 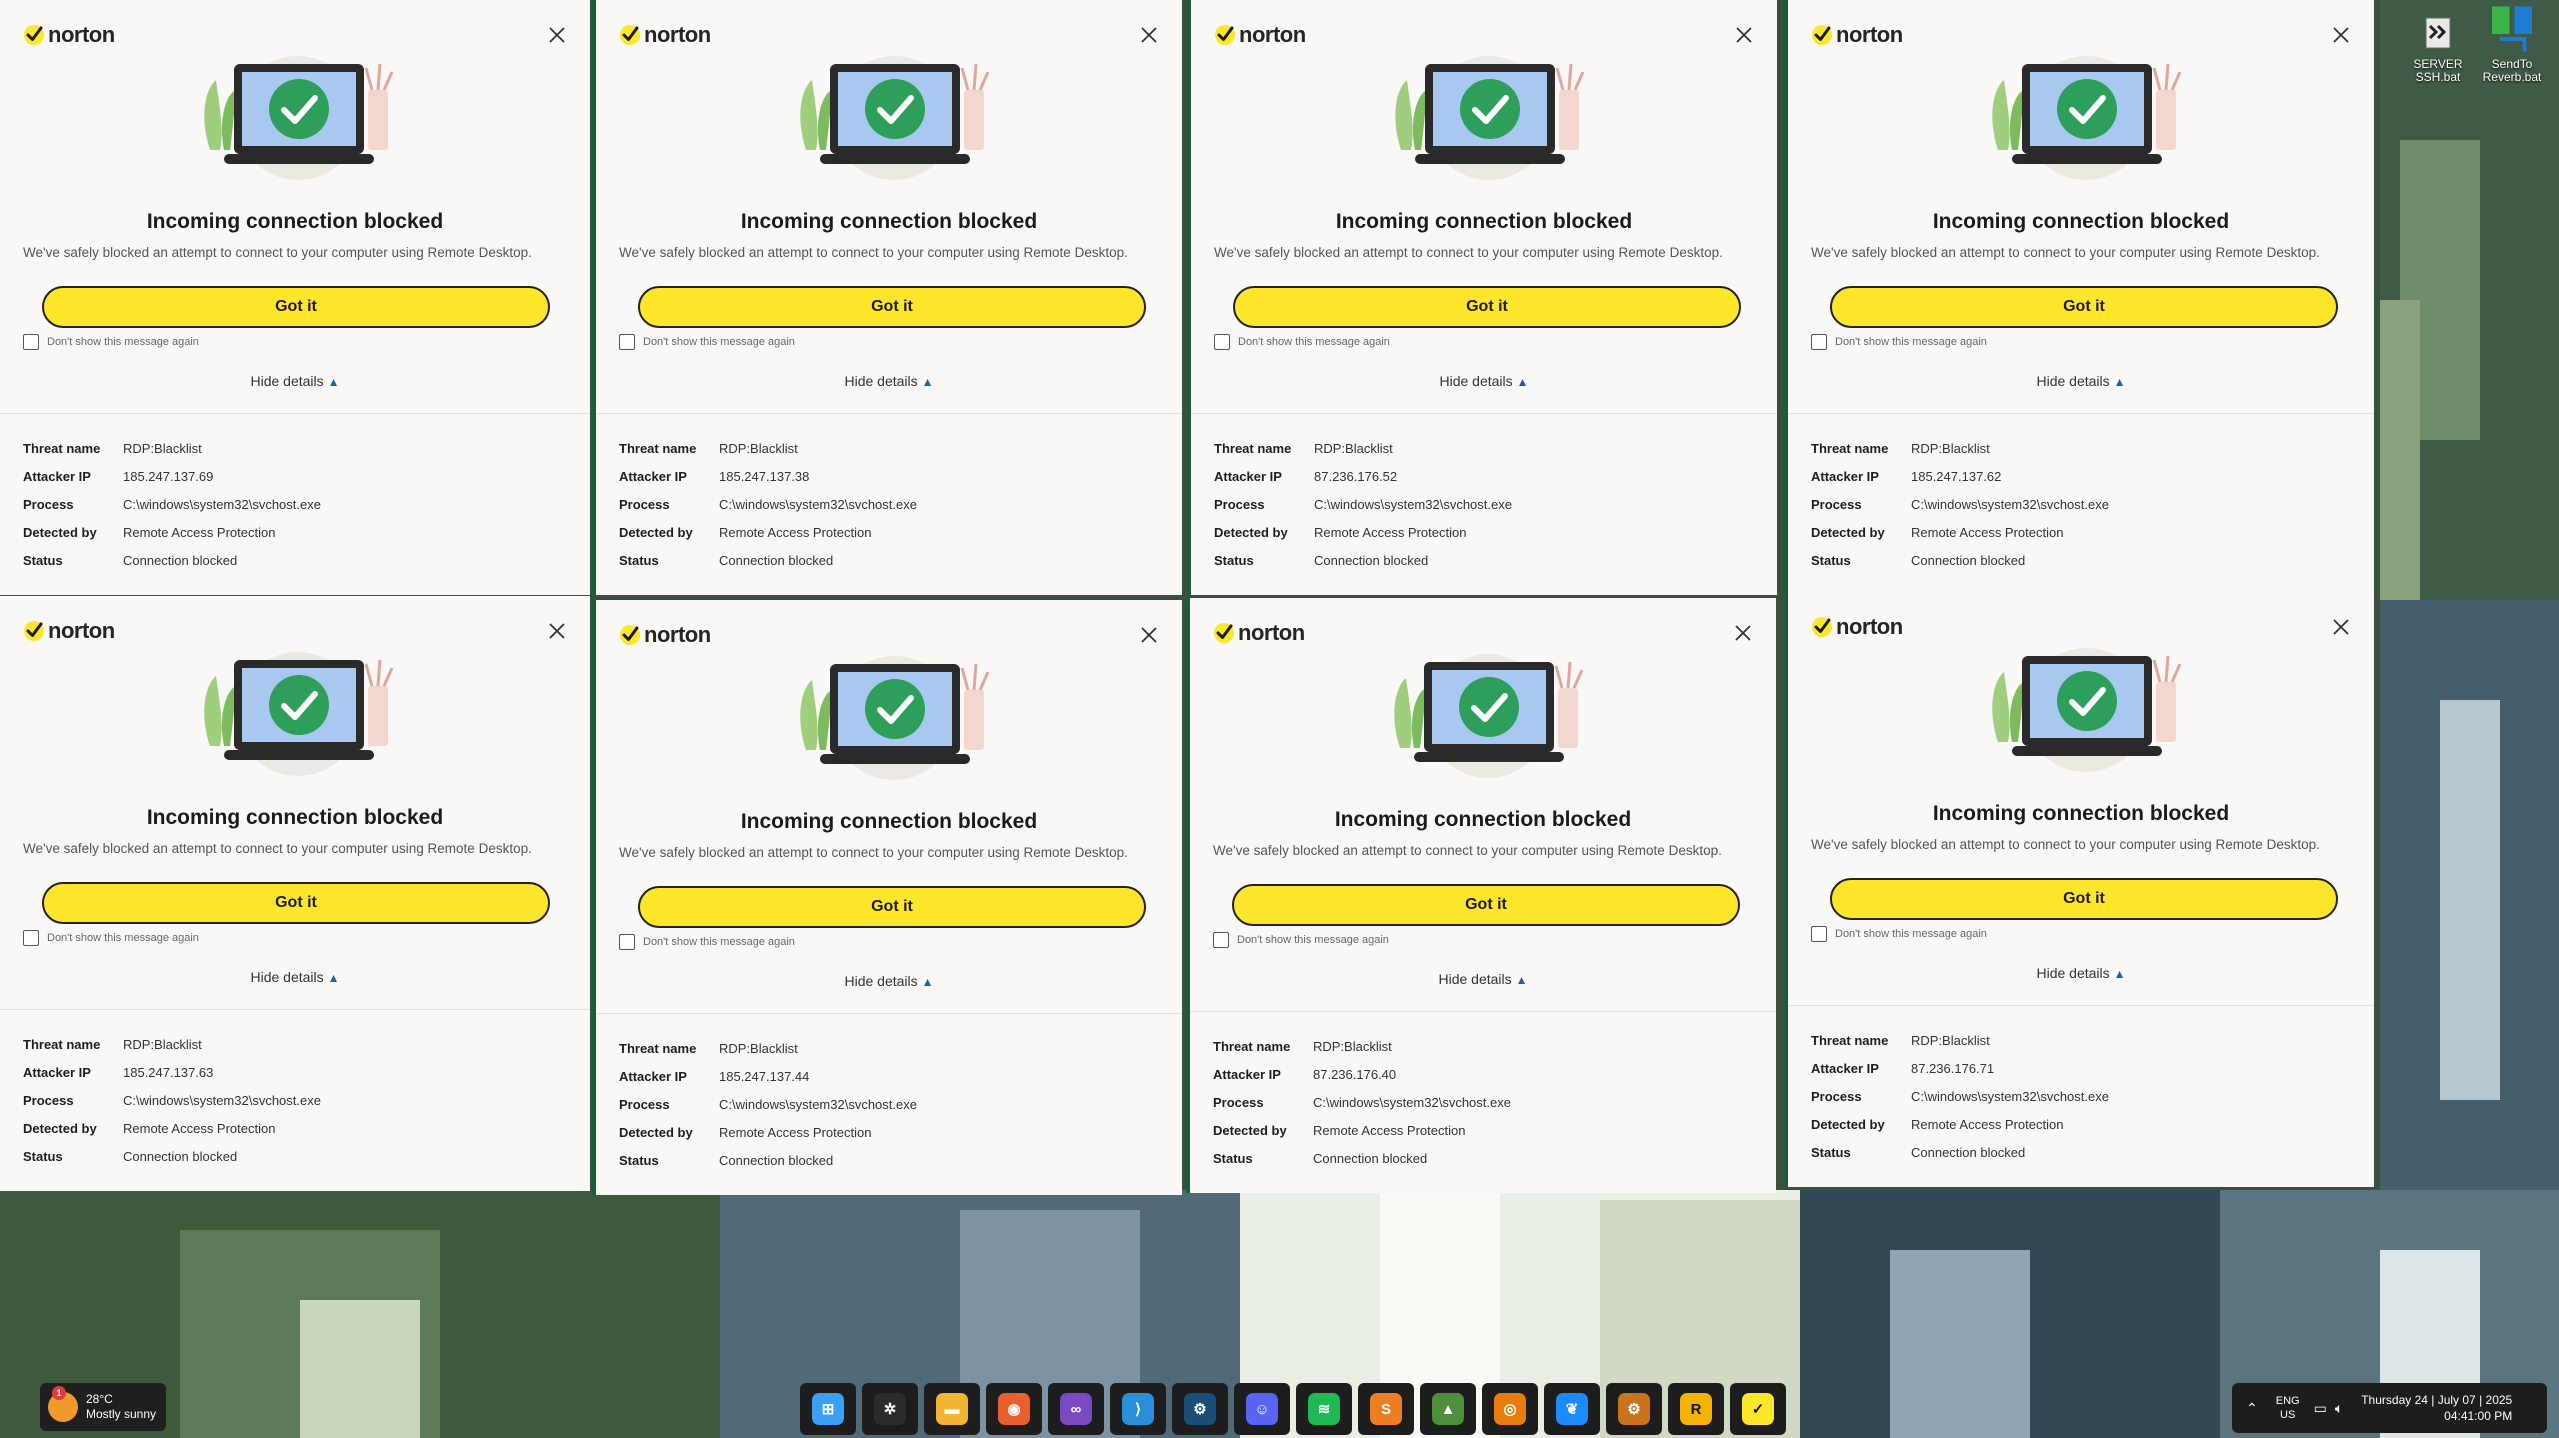 What do you see at coordinates (57, 1072) in the screenshot?
I see `detail-key: Attacker IP` at bounding box center [57, 1072].